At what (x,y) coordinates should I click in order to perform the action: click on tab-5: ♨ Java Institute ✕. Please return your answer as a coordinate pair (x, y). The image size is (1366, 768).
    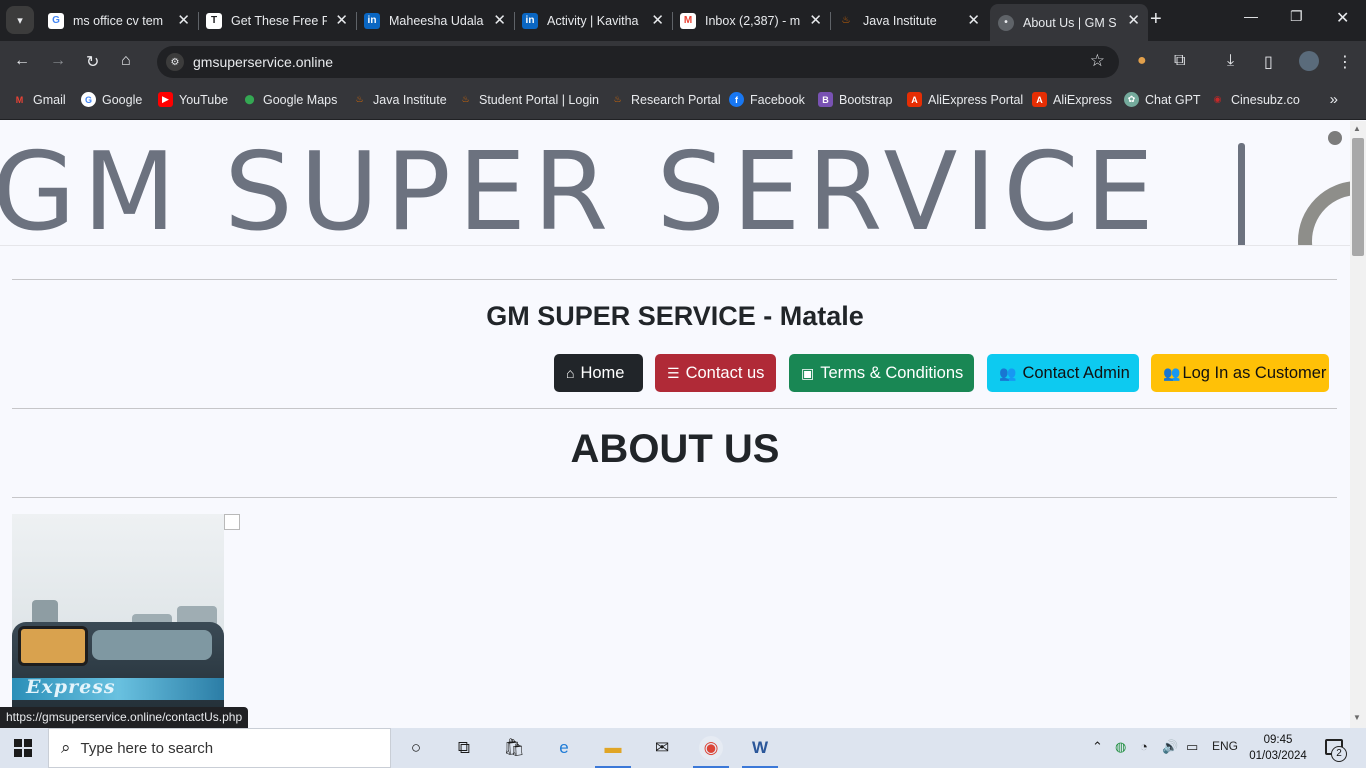
    Looking at the image, I should click on (909, 20).